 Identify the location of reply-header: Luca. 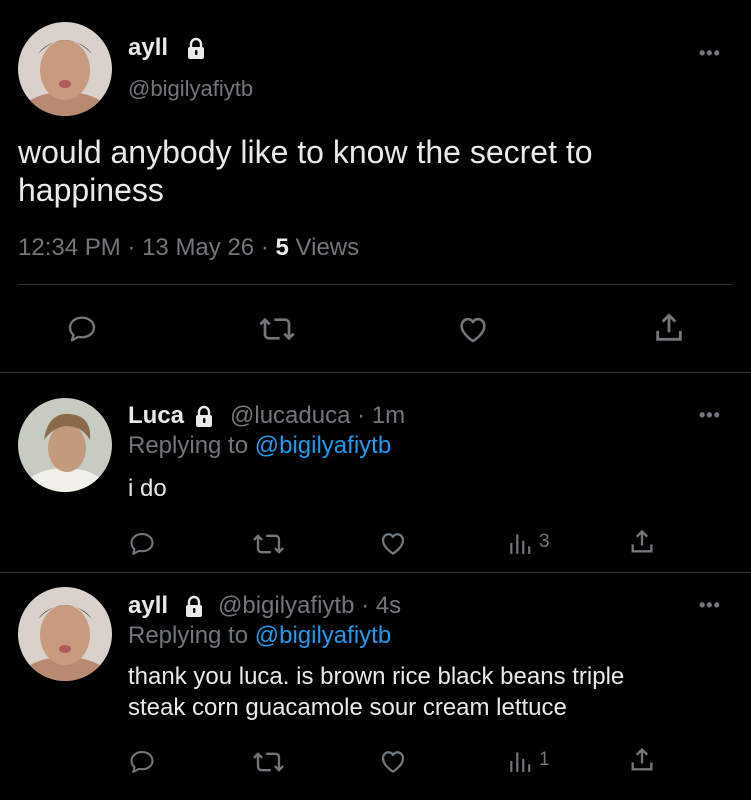
(156, 416).